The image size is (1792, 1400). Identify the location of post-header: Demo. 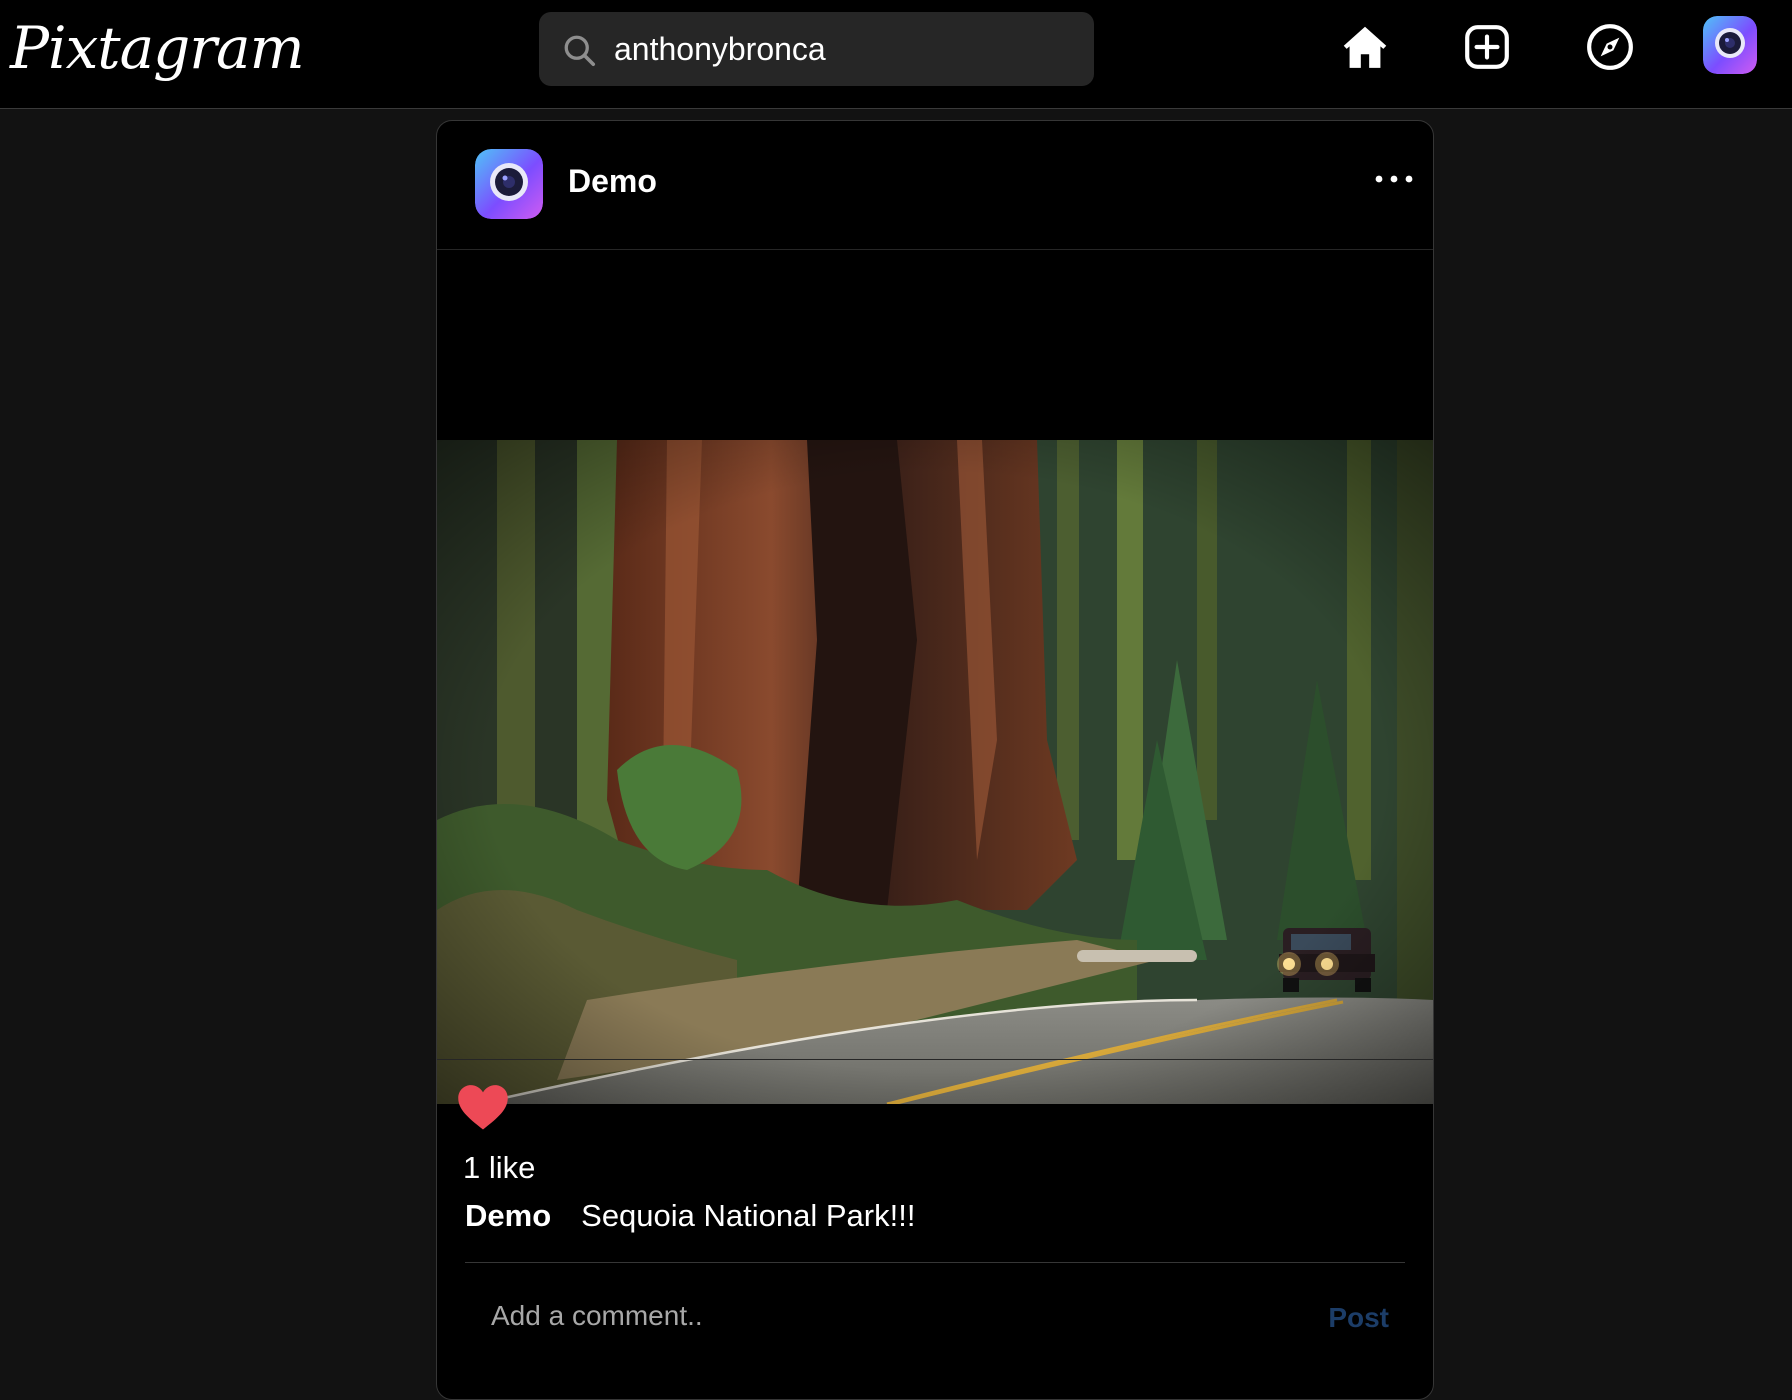
(935, 185).